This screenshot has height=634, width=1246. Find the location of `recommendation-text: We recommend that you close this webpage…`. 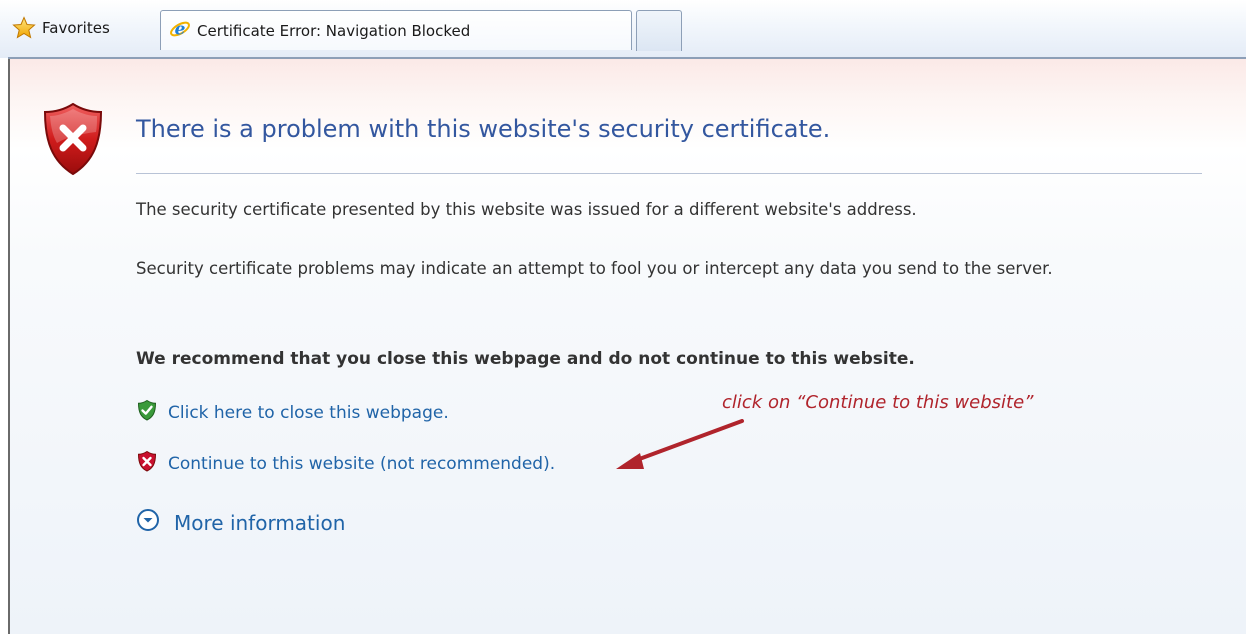

recommendation-text: We recommend that you close this webpage… is located at coordinates (525, 359).